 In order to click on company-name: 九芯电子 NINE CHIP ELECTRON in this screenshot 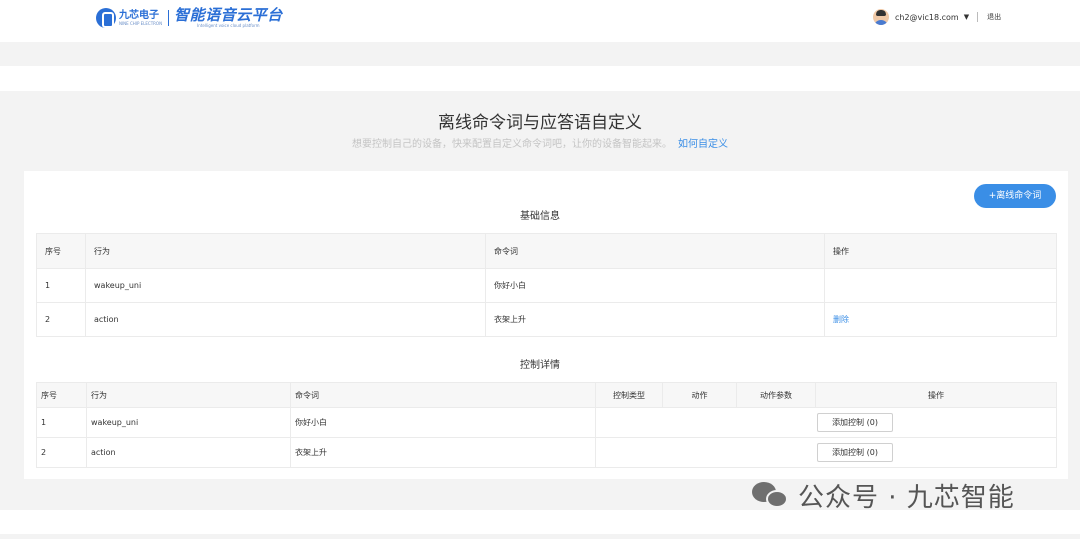, I will do `click(140, 18)`.